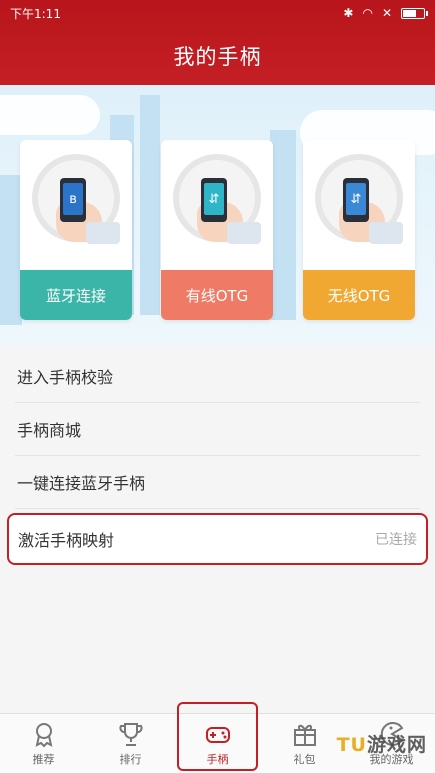 This screenshot has width=435, height=773. What do you see at coordinates (49, 430) in the screenshot?
I see `menu-item-label: 手柄商城` at bounding box center [49, 430].